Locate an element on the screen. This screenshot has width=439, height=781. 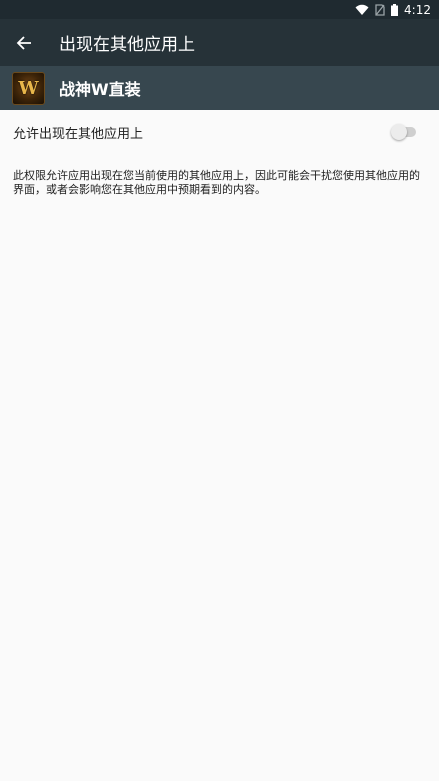
allow-overlay-setting: 允许出现在其他应用上 is located at coordinates (219, 132).